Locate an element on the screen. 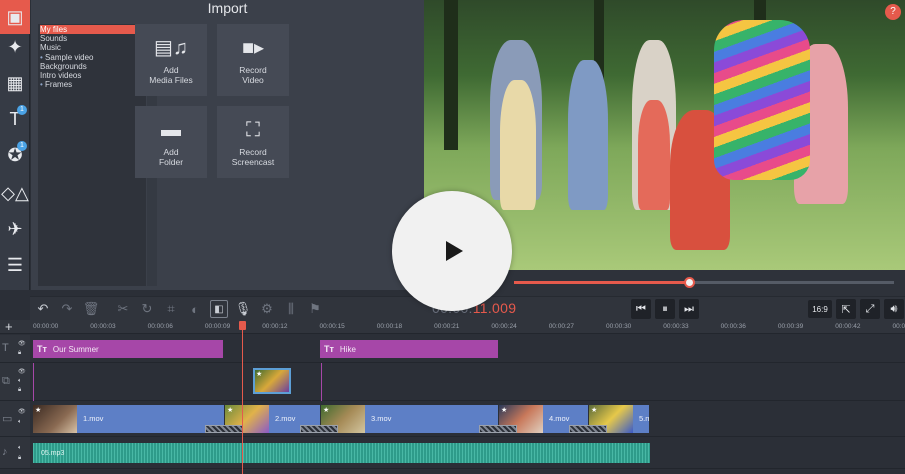 The height and width of the screenshot is (474, 905). volume-button: 🔊︎ is located at coordinates (894, 309).